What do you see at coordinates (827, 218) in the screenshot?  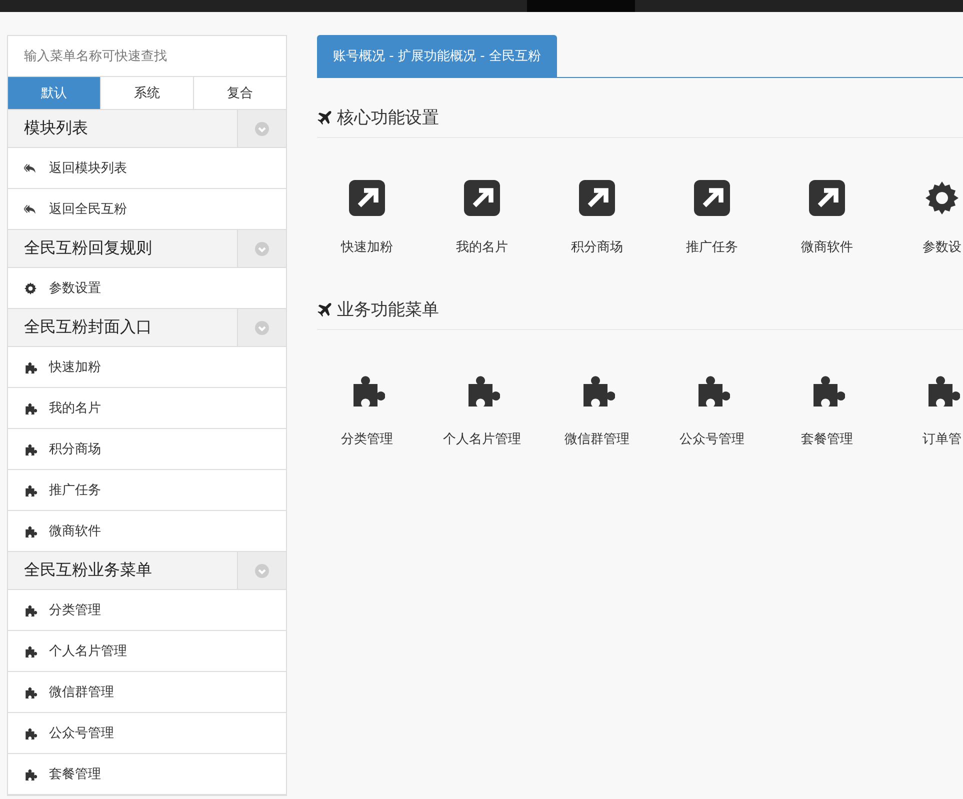 I see `shortcut-tile: 微商软件` at bounding box center [827, 218].